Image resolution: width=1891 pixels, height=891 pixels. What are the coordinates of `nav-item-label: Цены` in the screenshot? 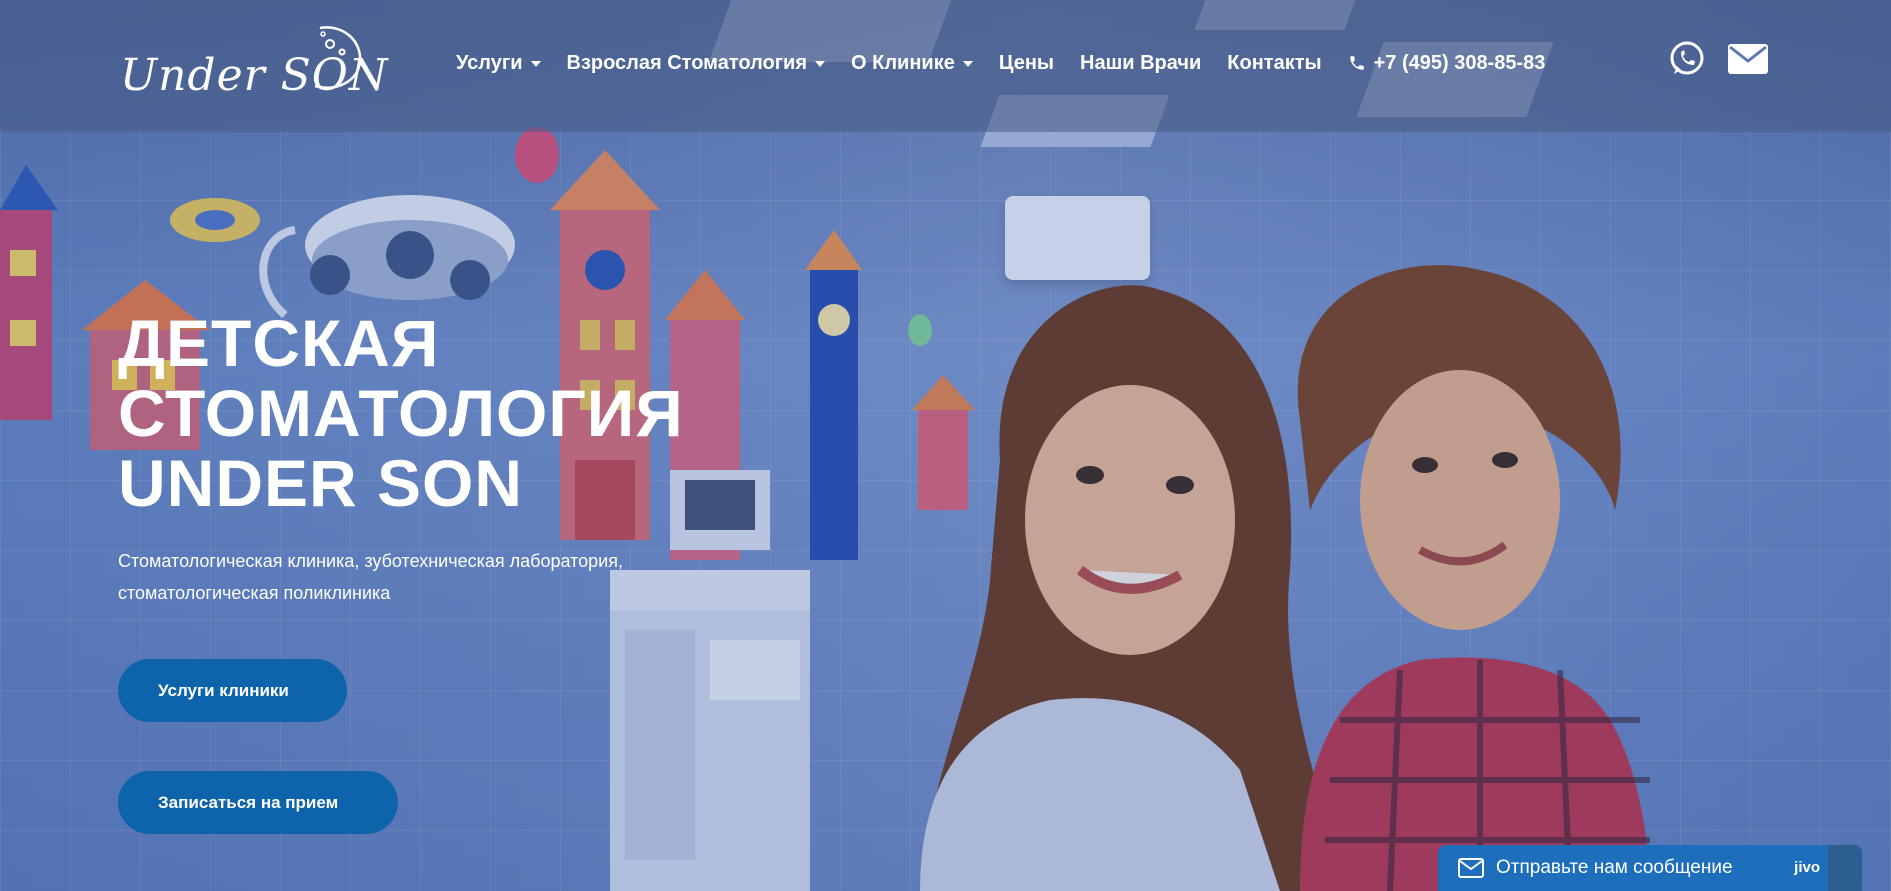 It's located at (1026, 62).